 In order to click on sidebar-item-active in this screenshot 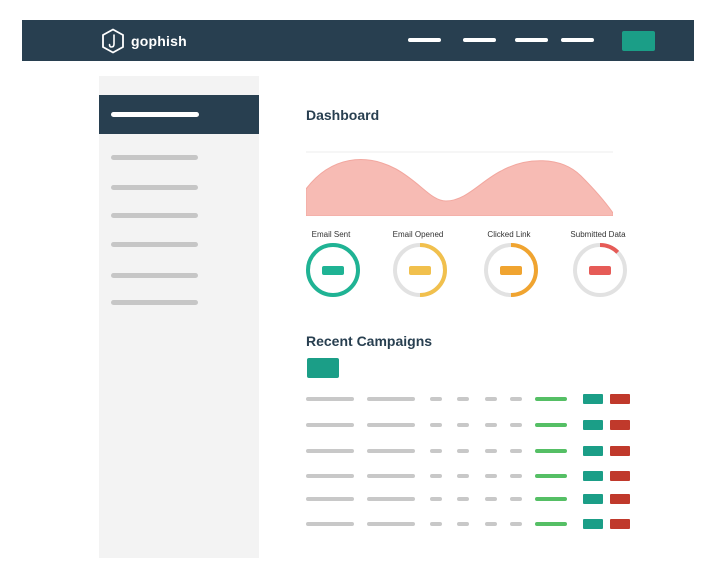, I will do `click(179, 114)`.